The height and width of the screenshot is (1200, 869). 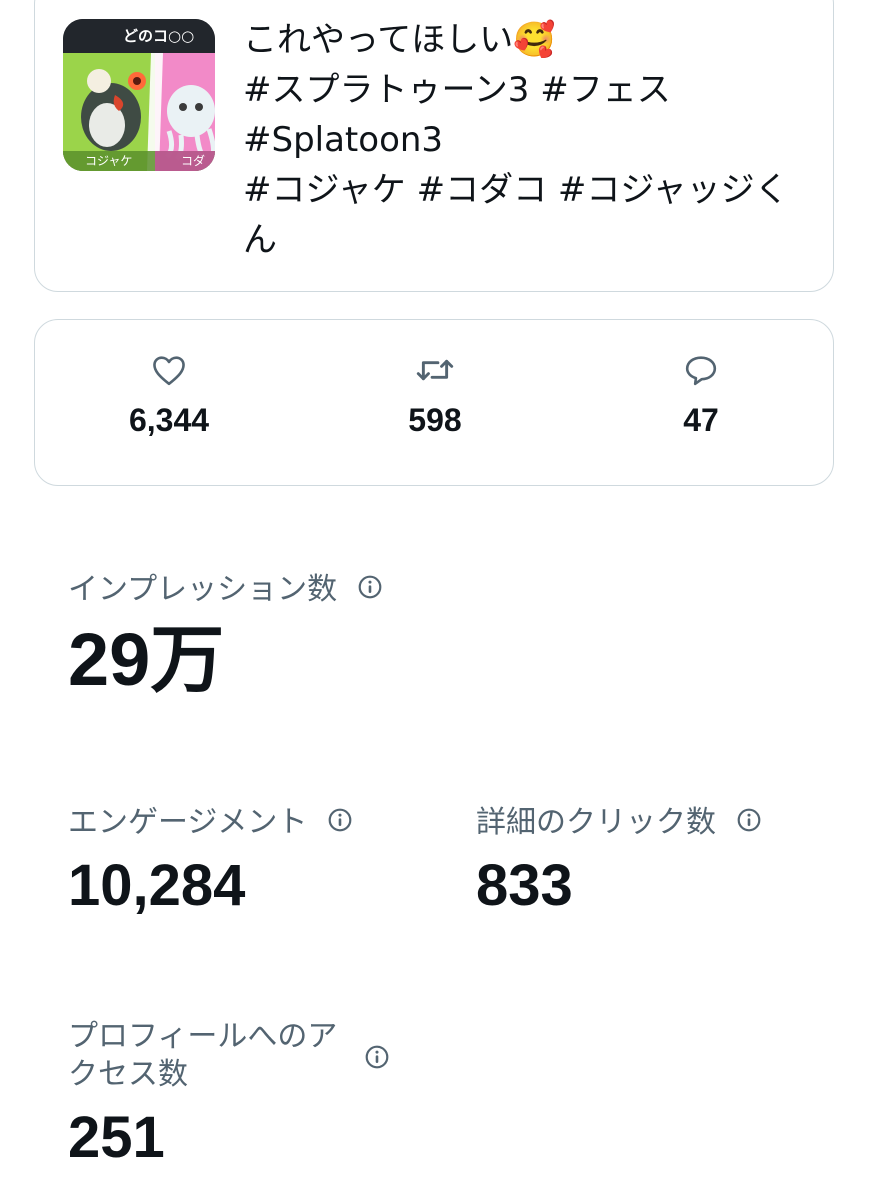 What do you see at coordinates (169, 420) in the screenshot?
I see `likes-count: 6,344` at bounding box center [169, 420].